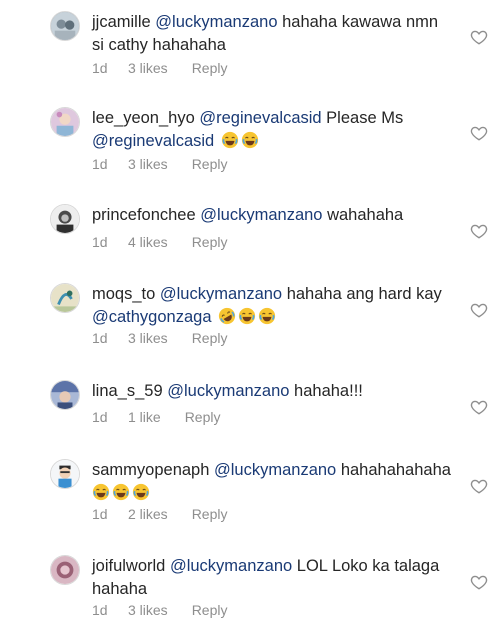  What do you see at coordinates (128, 566) in the screenshot?
I see `comment-username: joifulworld` at bounding box center [128, 566].